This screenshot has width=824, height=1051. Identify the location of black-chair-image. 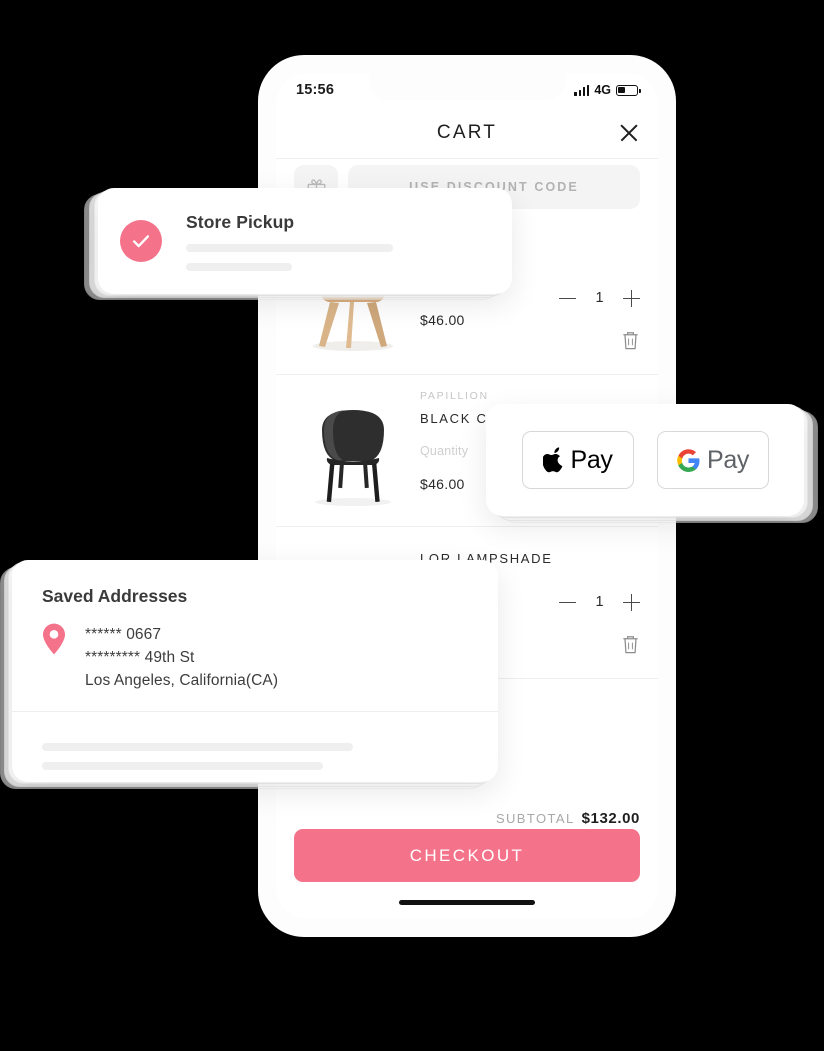
(353, 451).